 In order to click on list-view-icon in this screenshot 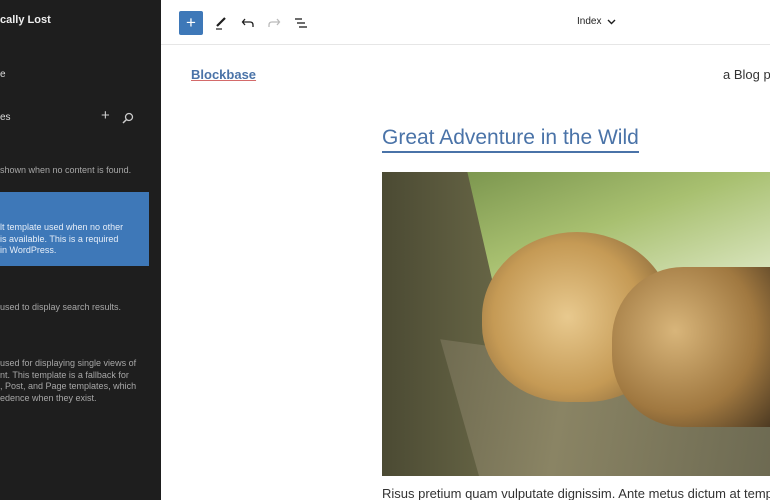, I will do `click(301, 23)`.